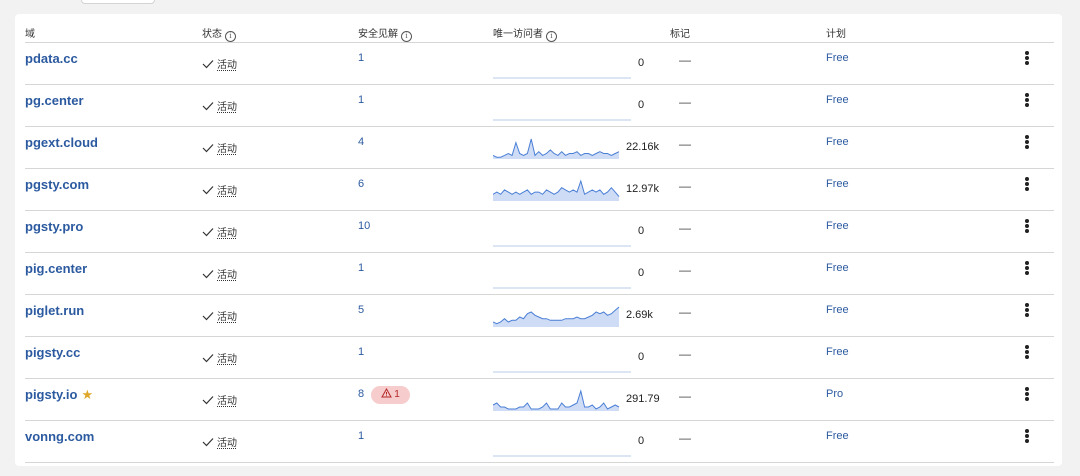  I want to click on domain-name: pigsty.io, so click(51, 394).